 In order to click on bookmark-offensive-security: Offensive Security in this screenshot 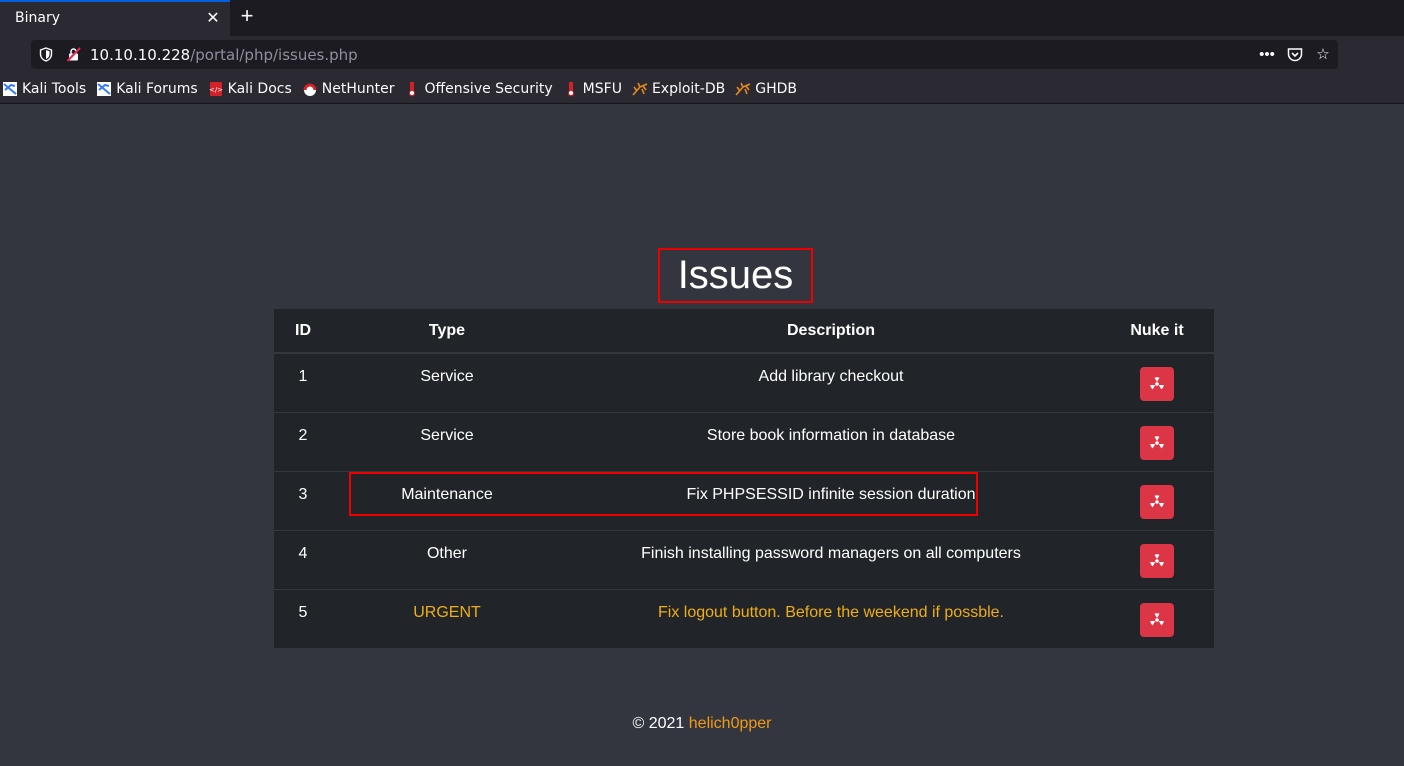, I will do `click(478, 88)`.